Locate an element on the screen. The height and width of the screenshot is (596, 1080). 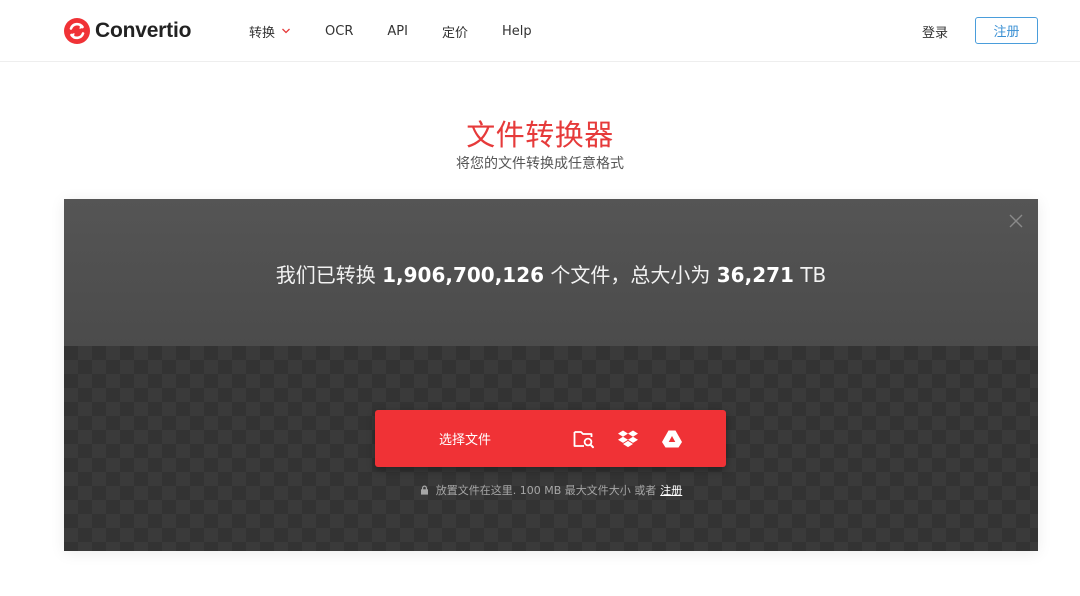
nav-item-label: Help is located at coordinates (516, 31).